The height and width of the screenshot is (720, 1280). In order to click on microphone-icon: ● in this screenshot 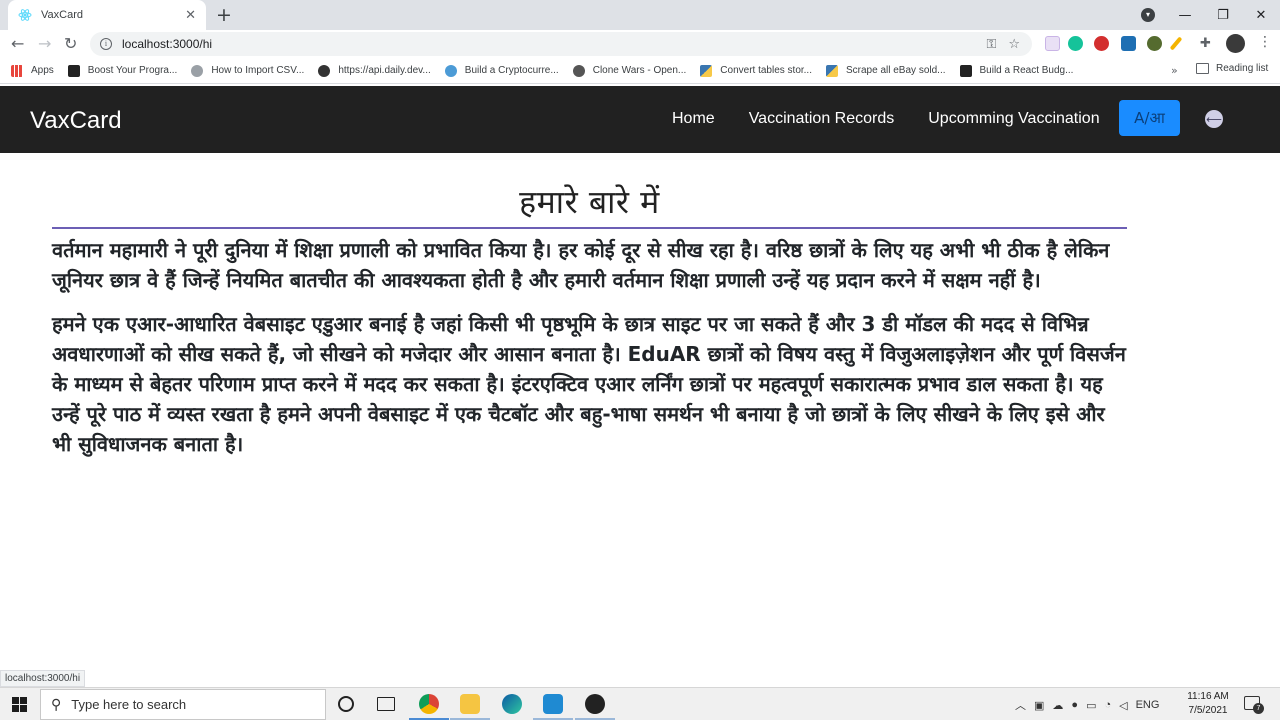, I will do `click(1074, 705)`.